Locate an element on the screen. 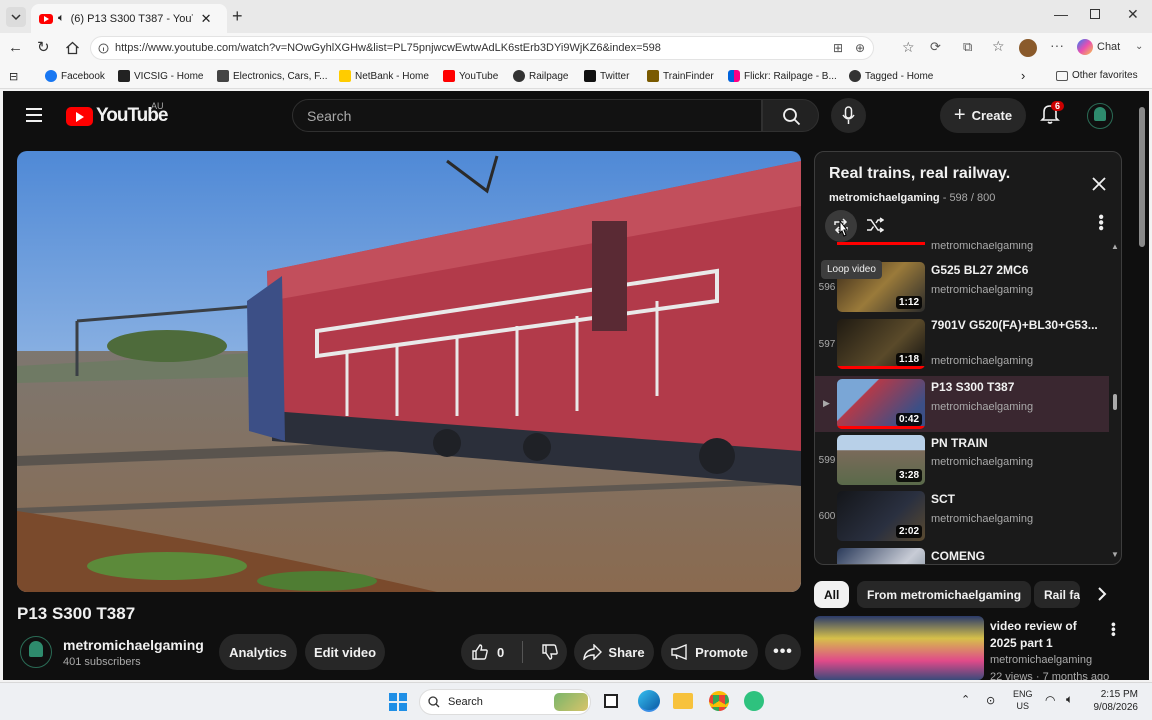 This screenshot has height=720, width=1152. more-menu-icon: ··· is located at coordinates (1057, 45).